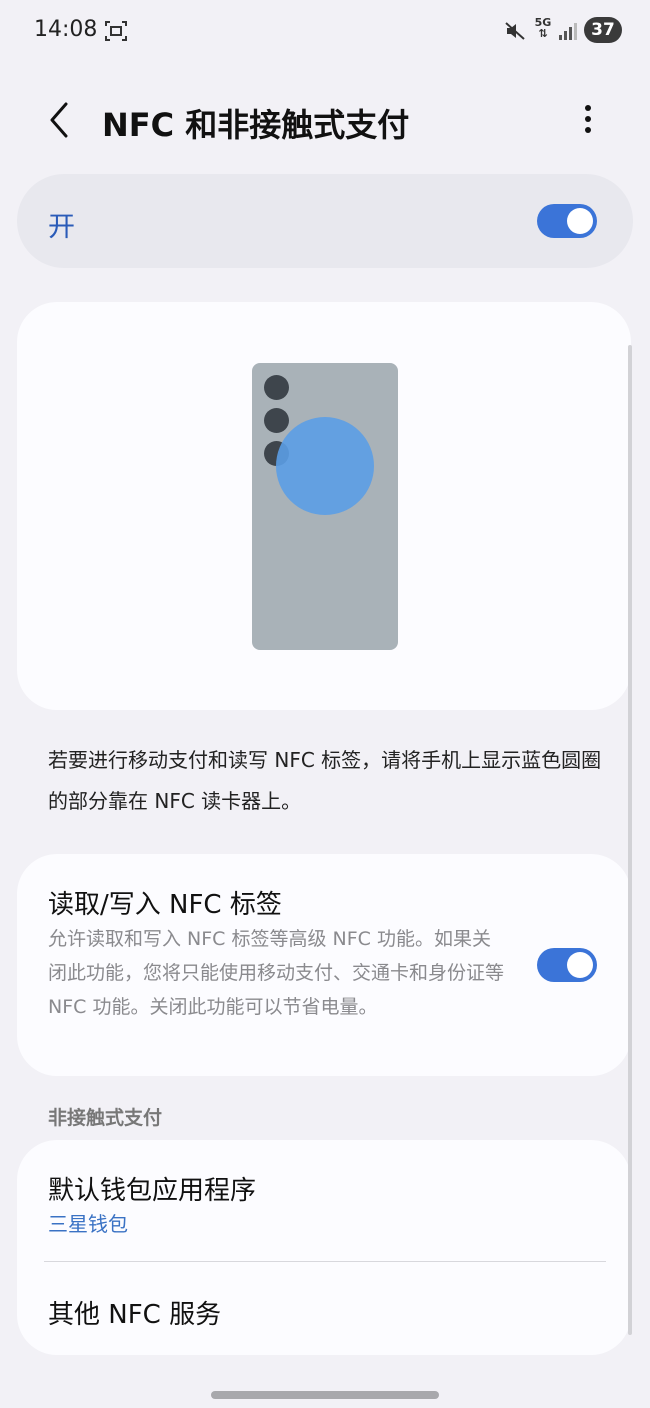 This screenshot has height=1408, width=650. What do you see at coordinates (152, 1191) in the screenshot?
I see `default-wallet-title: 默认钱包应用程序` at bounding box center [152, 1191].